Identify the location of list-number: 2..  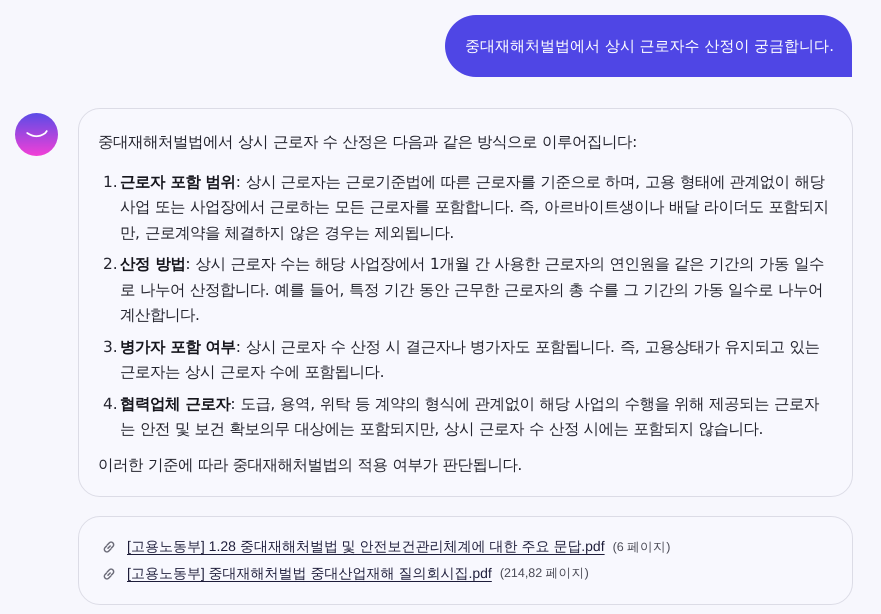
(111, 264).